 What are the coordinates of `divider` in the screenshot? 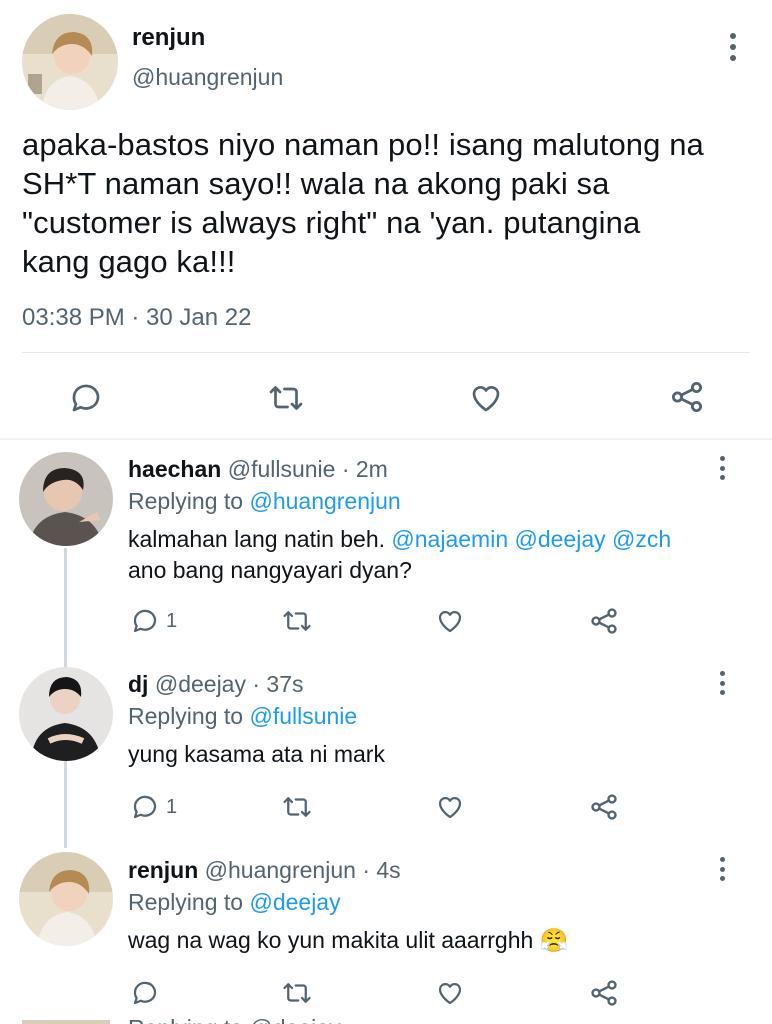 It's located at (386, 352).